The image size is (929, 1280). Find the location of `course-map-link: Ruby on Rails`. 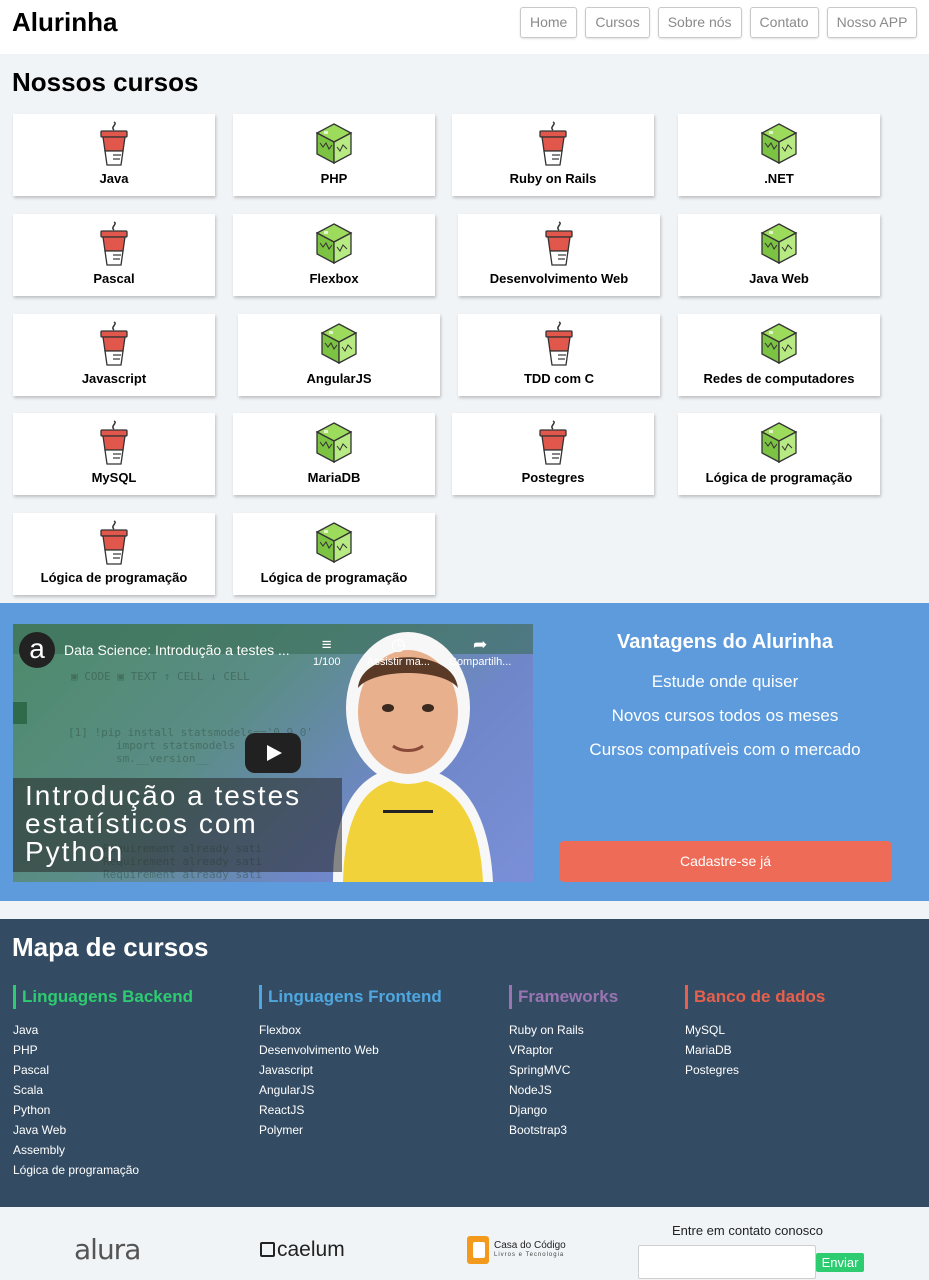

course-map-link: Ruby on Rails is located at coordinates (546, 1030).